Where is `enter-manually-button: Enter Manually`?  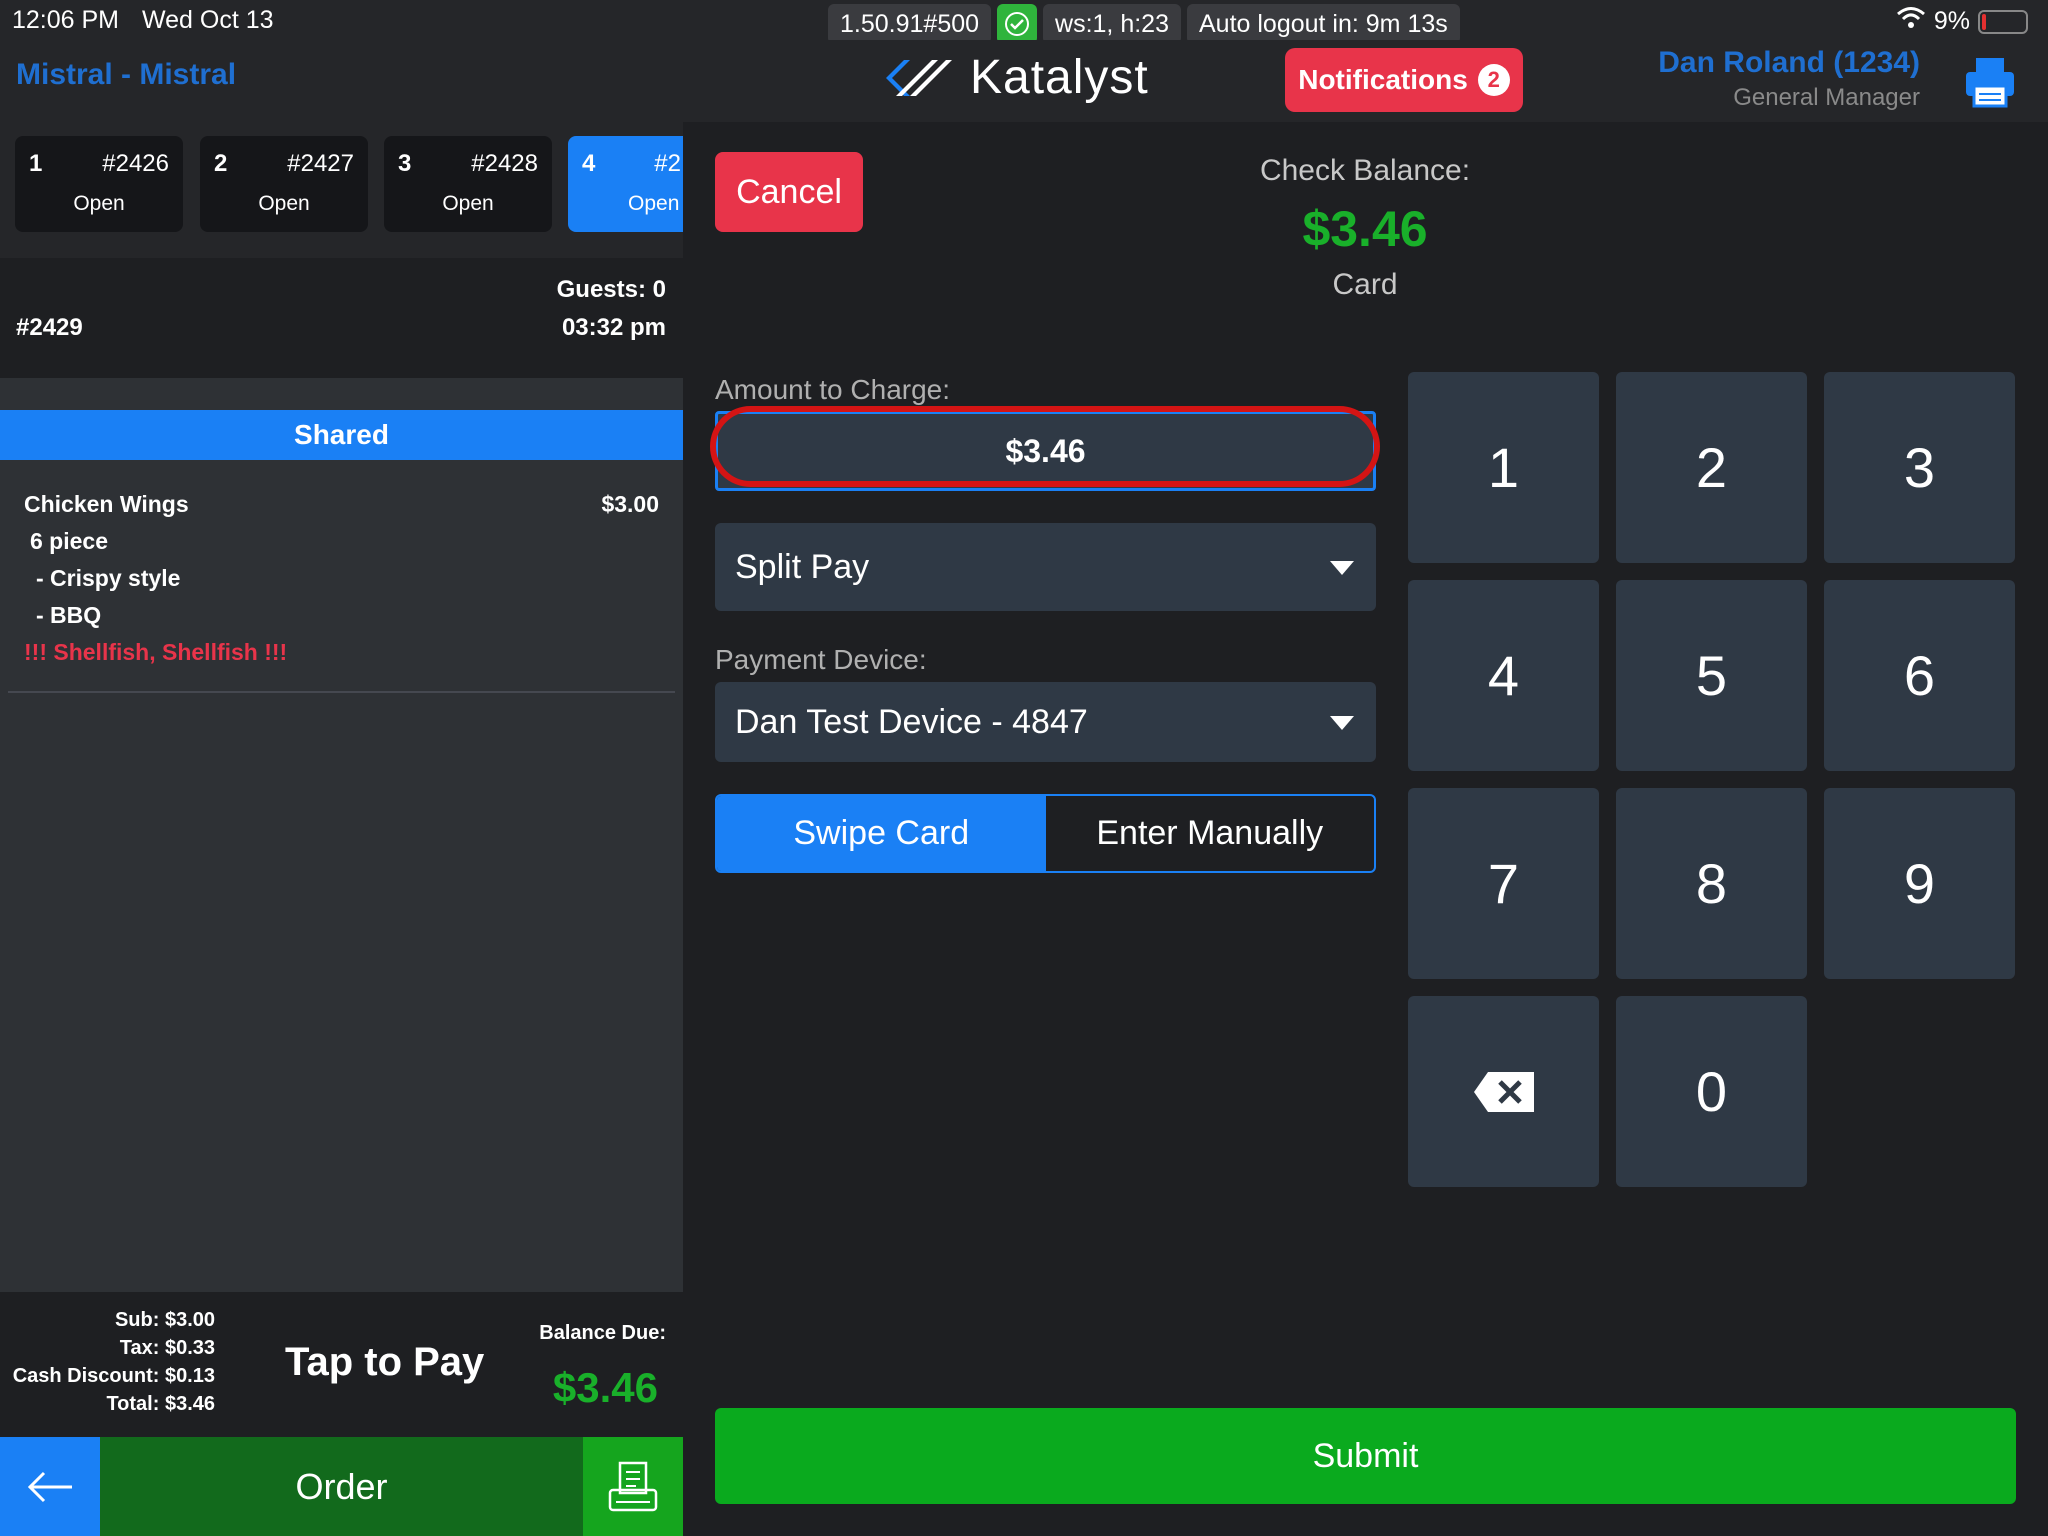 enter-manually-button: Enter Manually is located at coordinates (1210, 833).